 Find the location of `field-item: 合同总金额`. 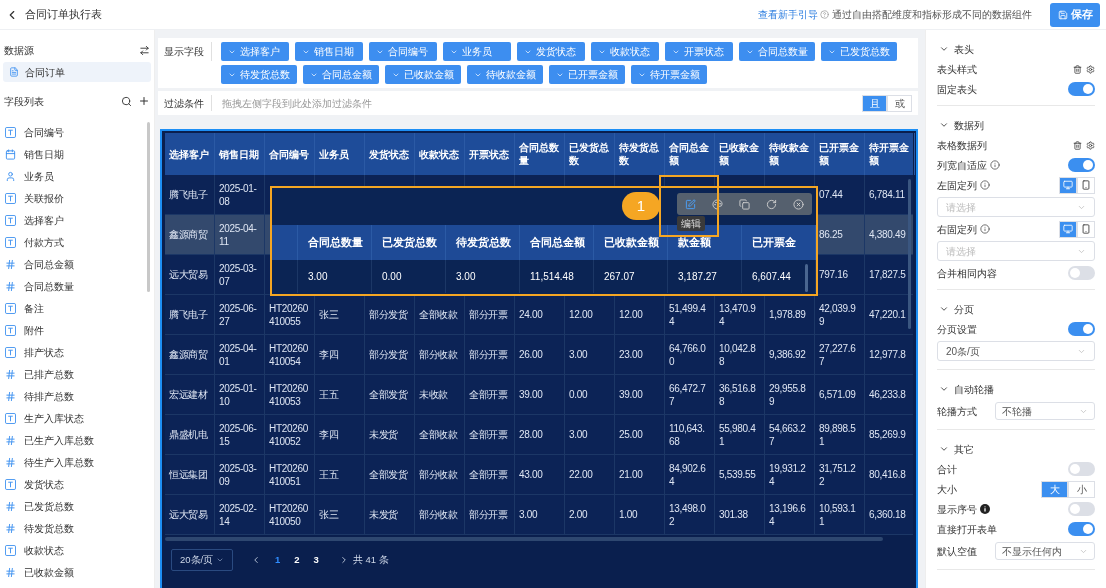

field-item: 合同总金额 is located at coordinates (49, 264).